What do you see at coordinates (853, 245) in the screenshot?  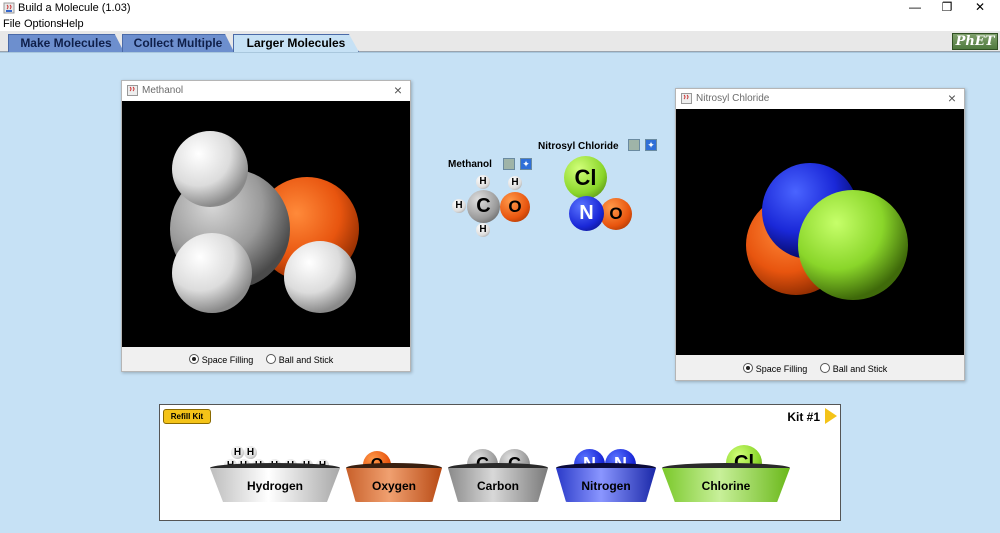 I see `chlorine-atom-sphere` at bounding box center [853, 245].